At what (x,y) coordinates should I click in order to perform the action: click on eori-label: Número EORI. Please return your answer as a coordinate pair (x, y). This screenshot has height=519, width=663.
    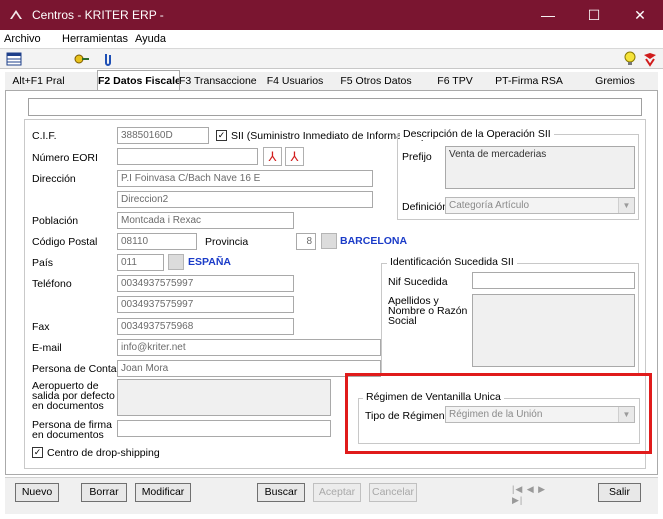
    Looking at the image, I should click on (65, 158).